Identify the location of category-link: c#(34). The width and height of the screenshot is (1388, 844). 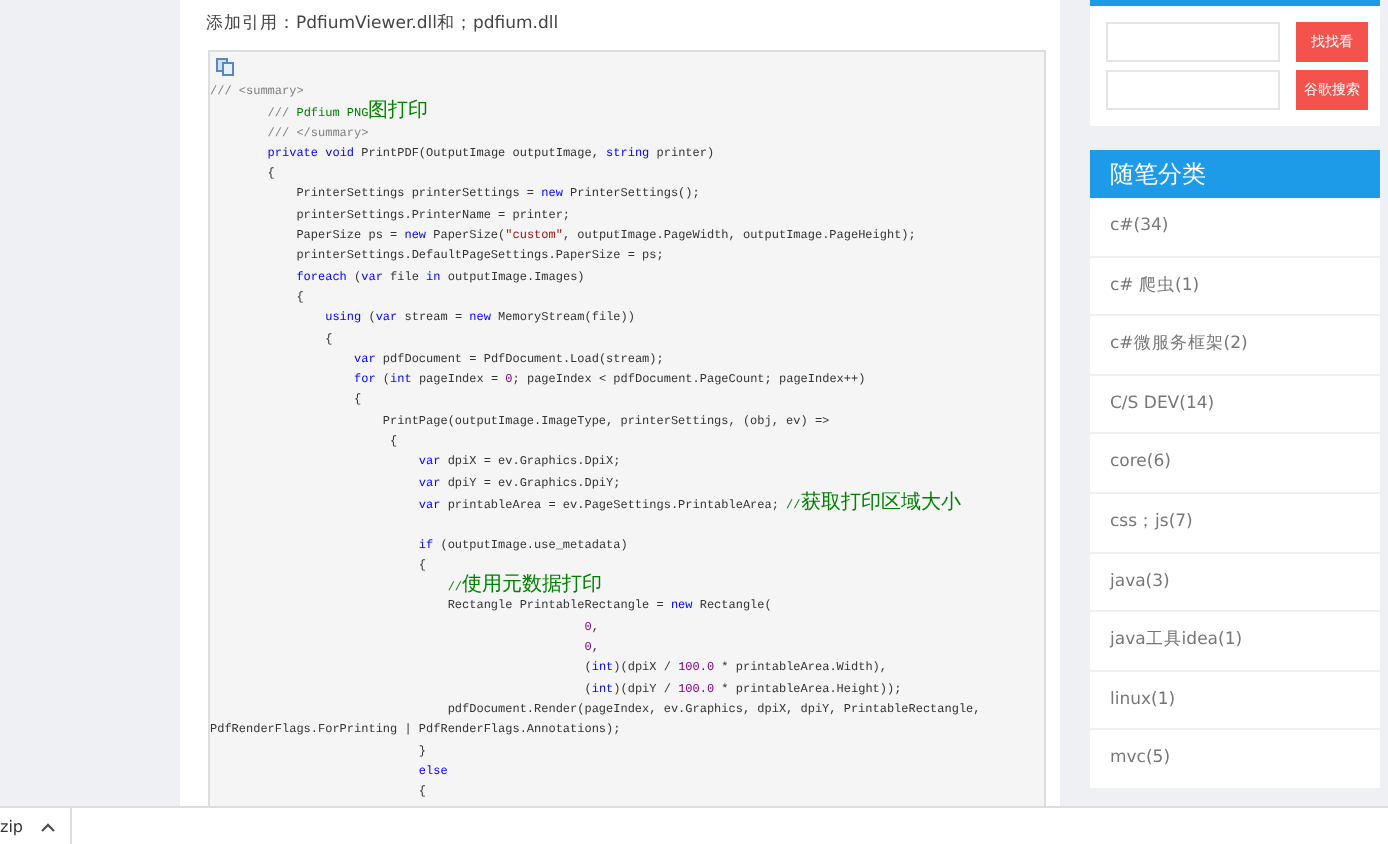
(1235, 228).